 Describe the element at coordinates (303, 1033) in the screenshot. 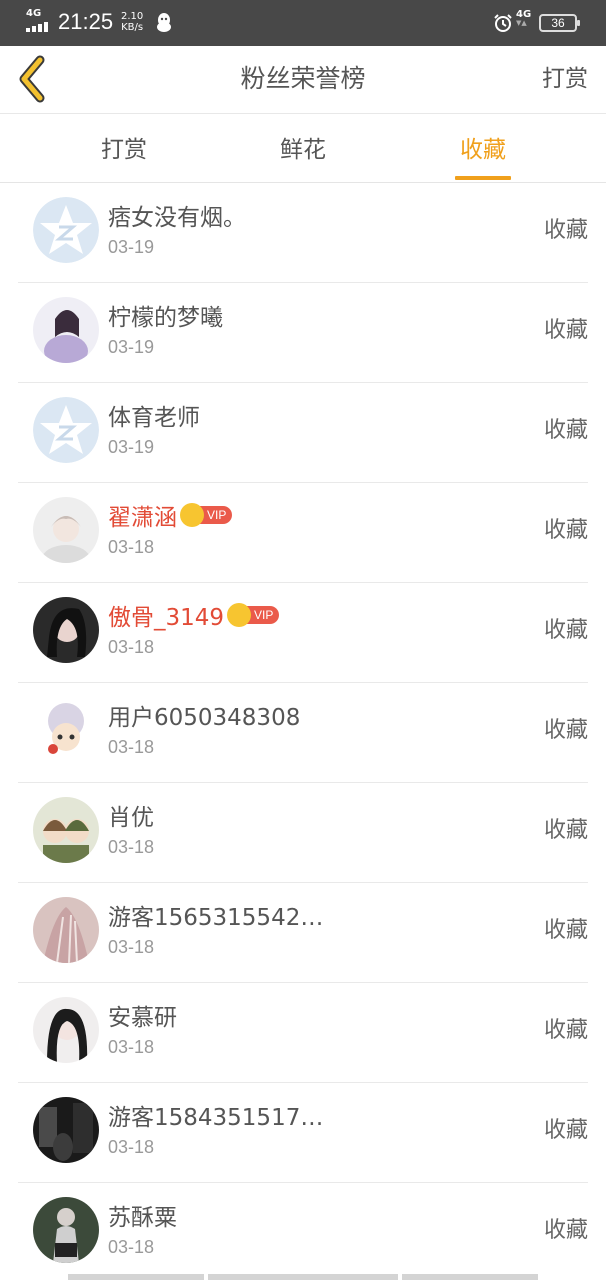

I see `list-item: 安慕研 03-18 收藏` at that location.